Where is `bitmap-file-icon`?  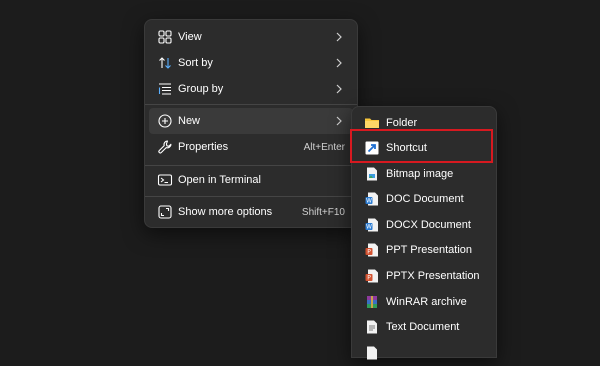
bitmap-file-icon is located at coordinates (372, 174).